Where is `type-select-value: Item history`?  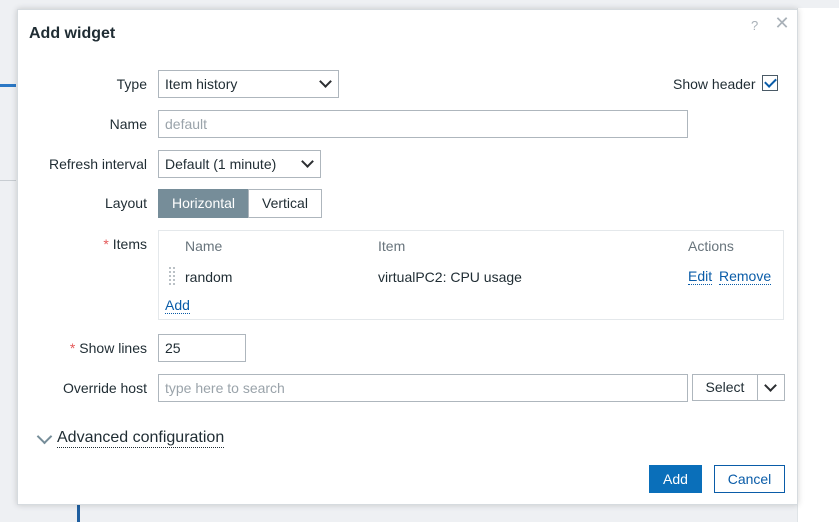 type-select-value: Item history is located at coordinates (201, 84).